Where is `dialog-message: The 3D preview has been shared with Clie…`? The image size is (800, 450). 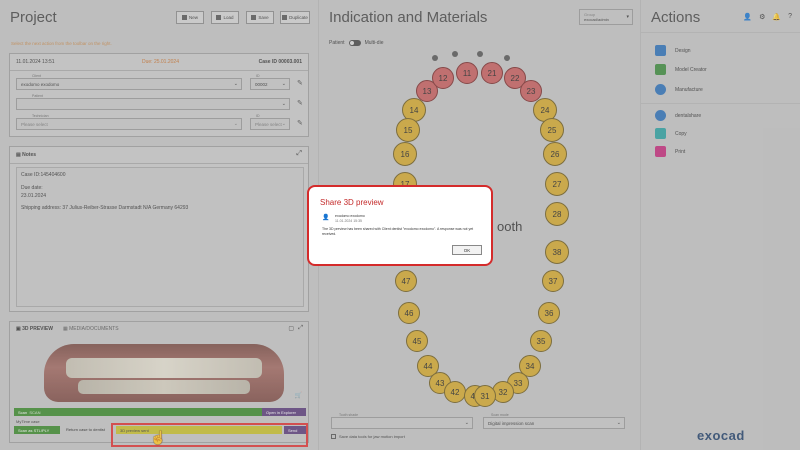 dialog-message: The 3D preview has been shared with Clie… is located at coordinates (398, 231).